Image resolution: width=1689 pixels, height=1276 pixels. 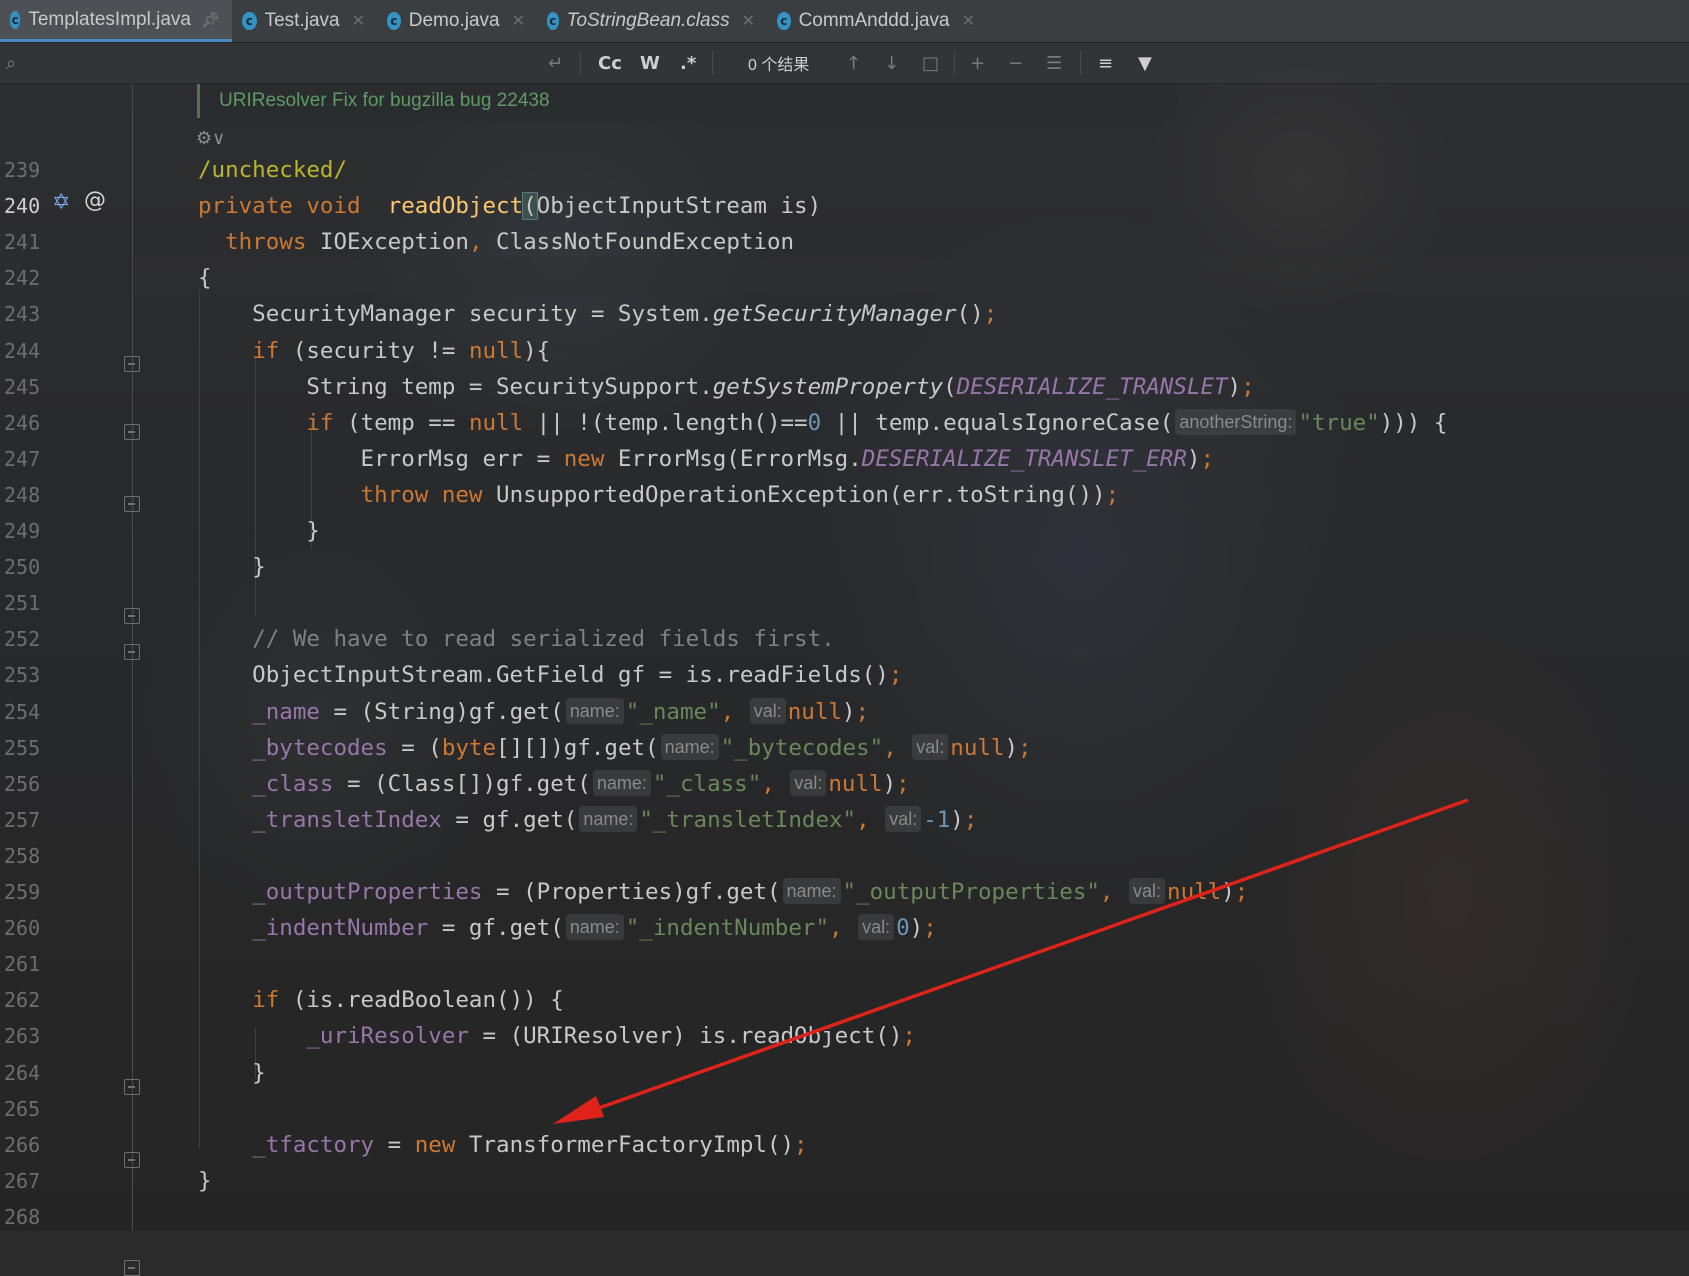 I want to click on line-number: 256, so click(x=24, y=784).